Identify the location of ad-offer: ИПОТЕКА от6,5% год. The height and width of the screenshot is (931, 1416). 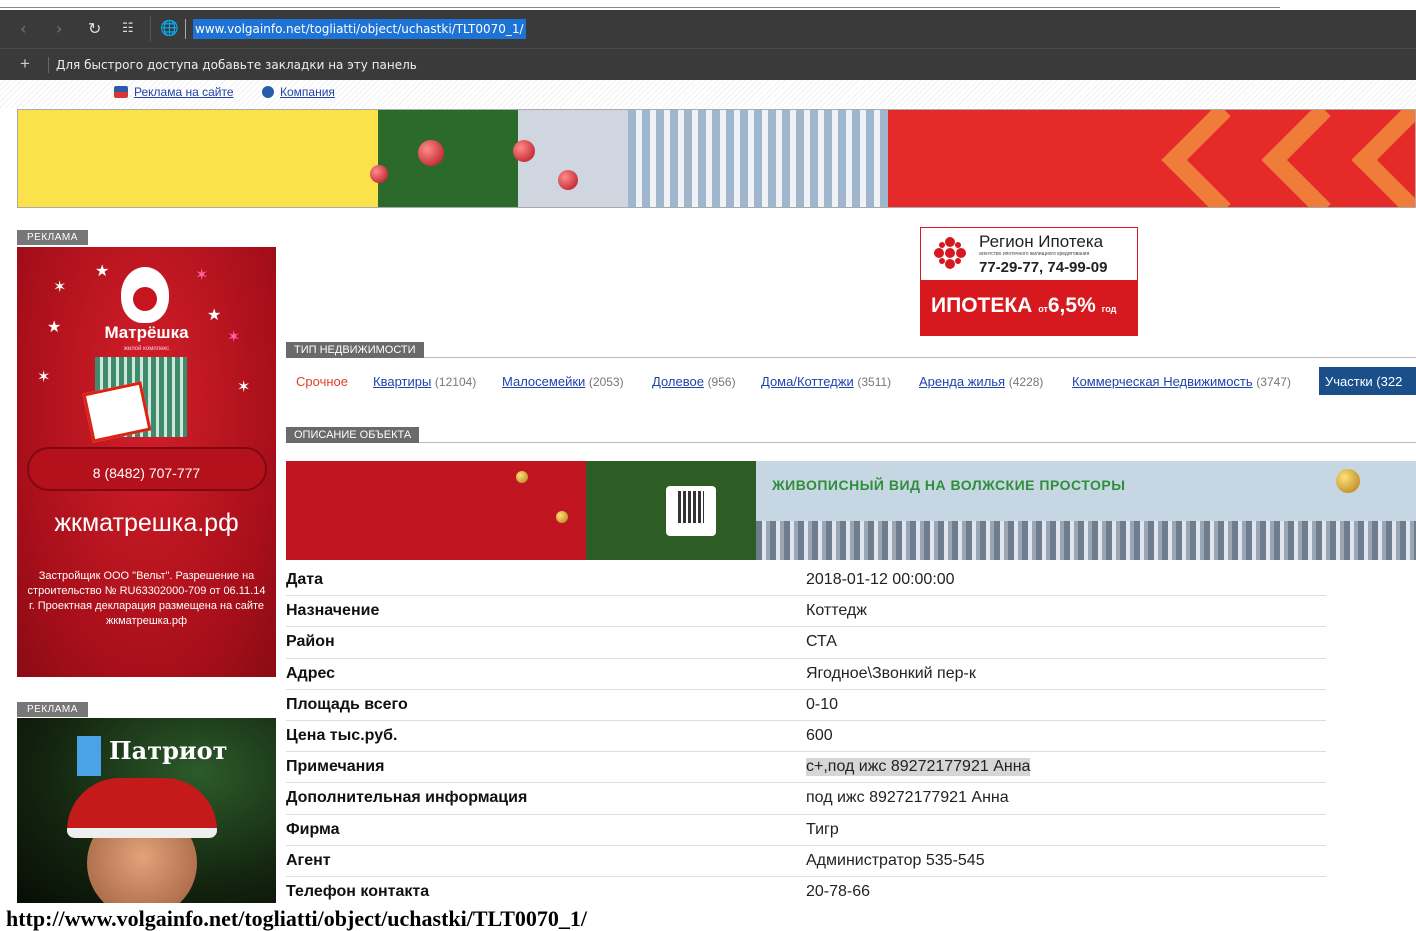
(1029, 307).